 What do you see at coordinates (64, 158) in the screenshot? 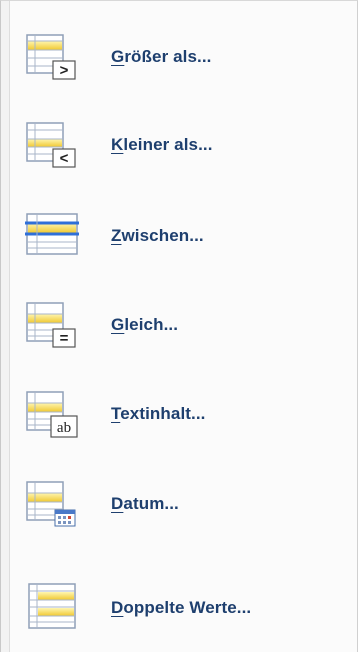
I see `less-symbol: <` at bounding box center [64, 158].